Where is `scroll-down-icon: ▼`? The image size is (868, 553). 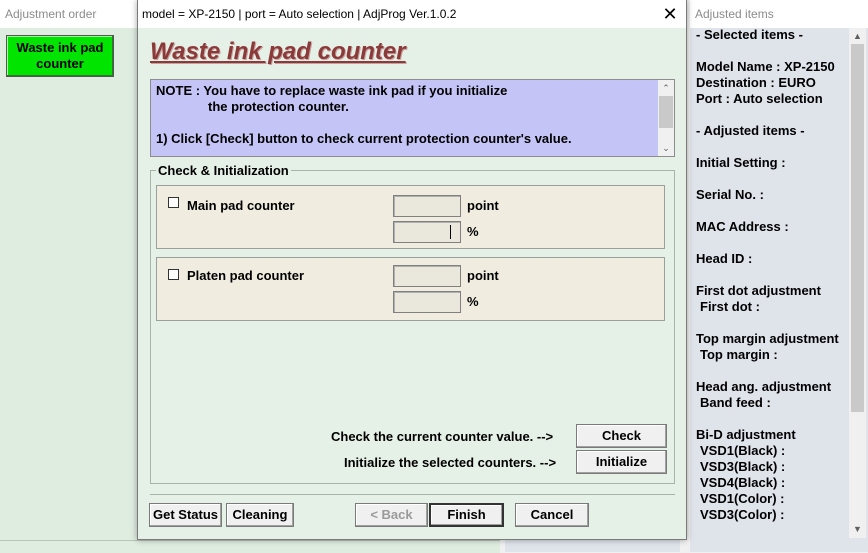
scroll-down-icon: ▼ is located at coordinates (857, 529).